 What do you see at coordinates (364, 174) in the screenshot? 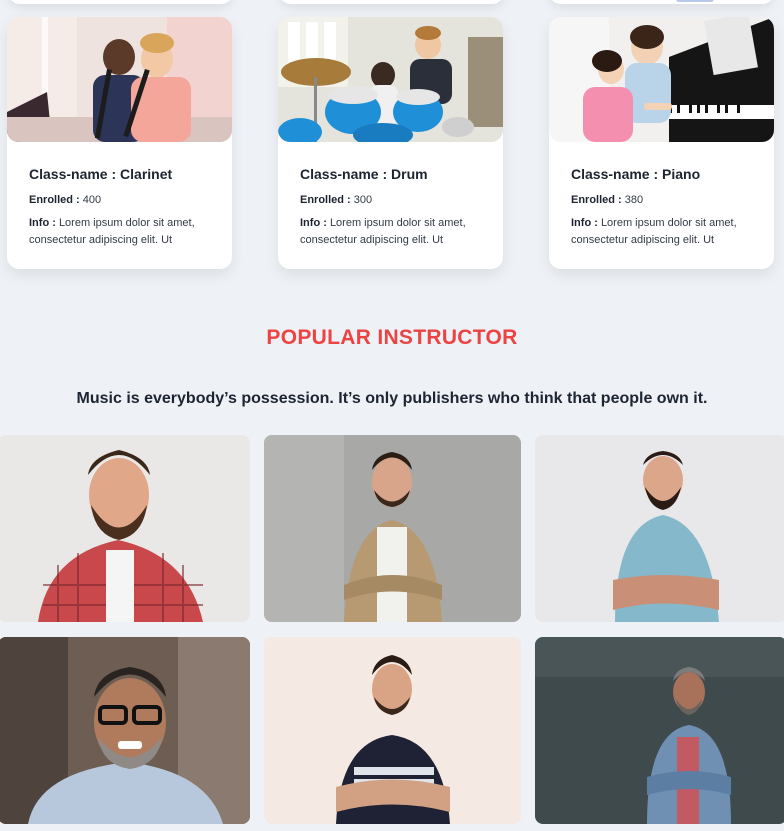
I see `class-name: Class-name : Drum` at bounding box center [364, 174].